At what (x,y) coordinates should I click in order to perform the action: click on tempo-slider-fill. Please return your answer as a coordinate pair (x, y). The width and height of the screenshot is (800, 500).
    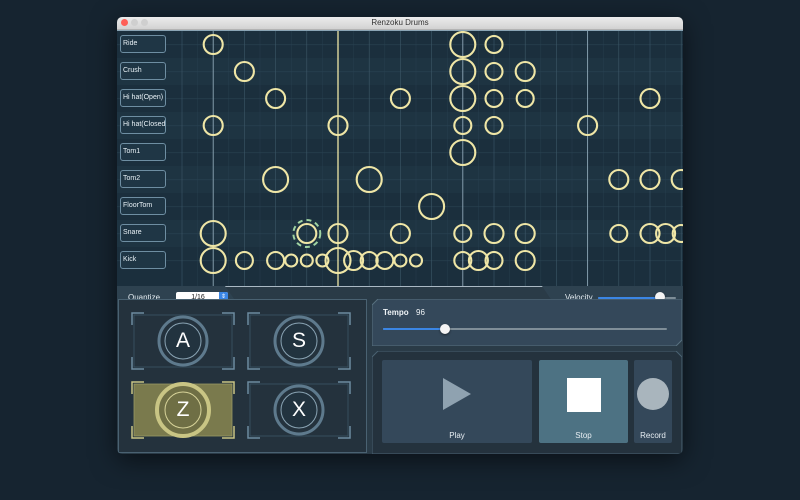
    Looking at the image, I should click on (414, 329).